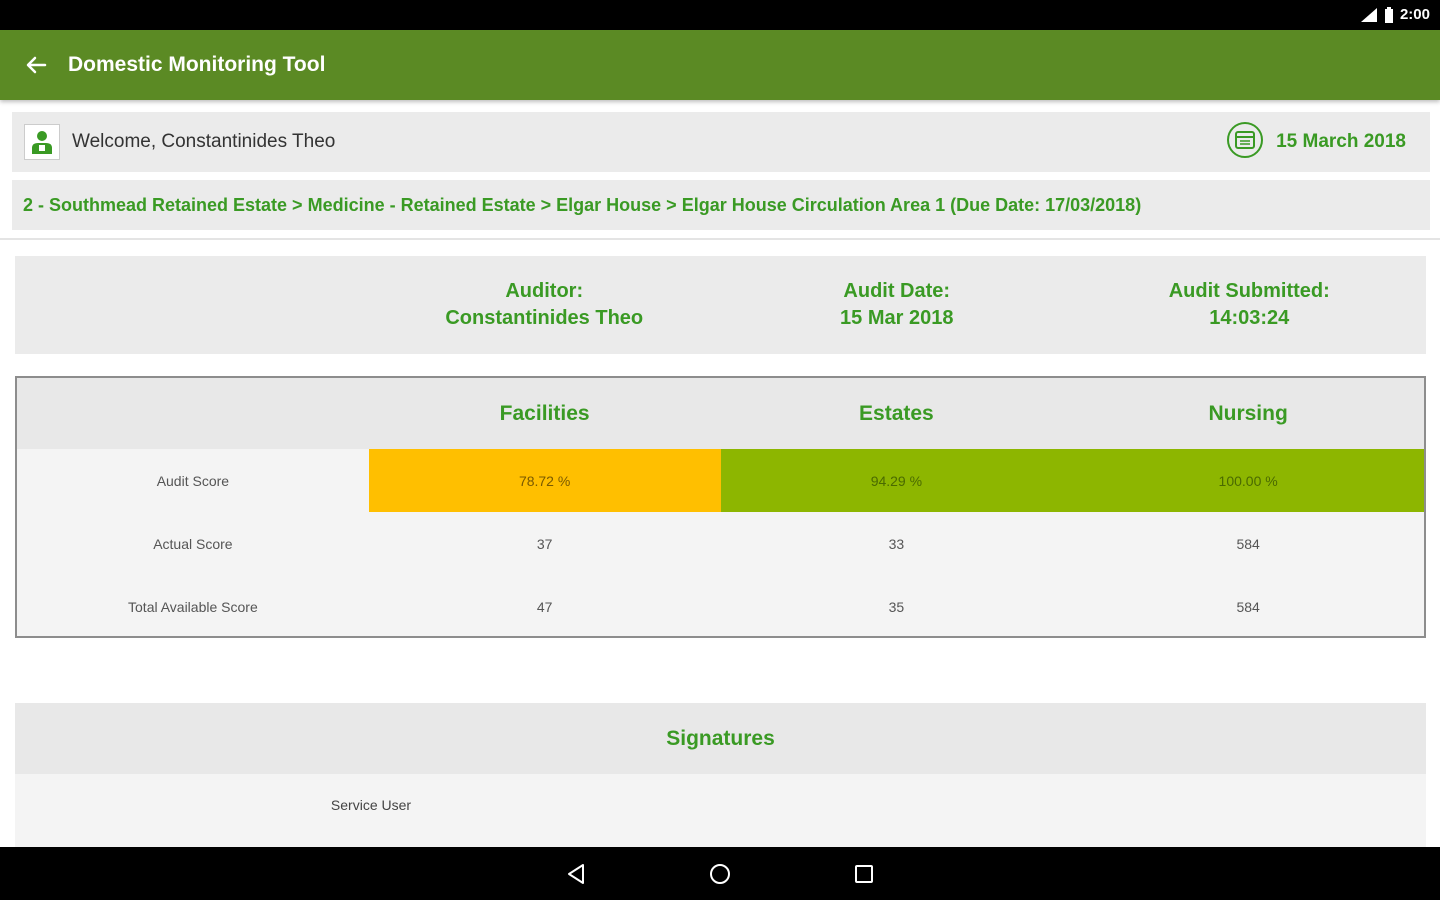 The image size is (1440, 900). I want to click on table-row-actual-score: Actual Score 37 33 584, so click(720, 543).